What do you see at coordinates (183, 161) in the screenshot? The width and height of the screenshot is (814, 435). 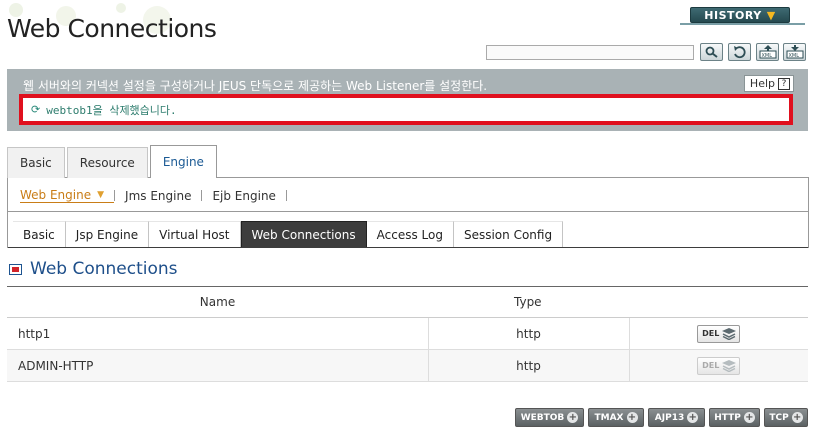 I see `tab-engine: Engine` at bounding box center [183, 161].